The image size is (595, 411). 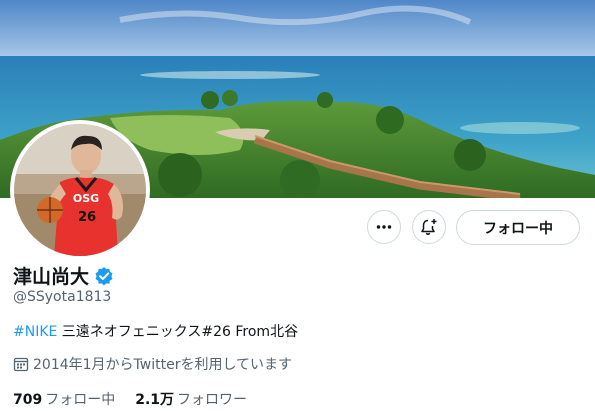 I want to click on joined-text: 2014年1月からTwitterを利用しています, so click(x=163, y=365).